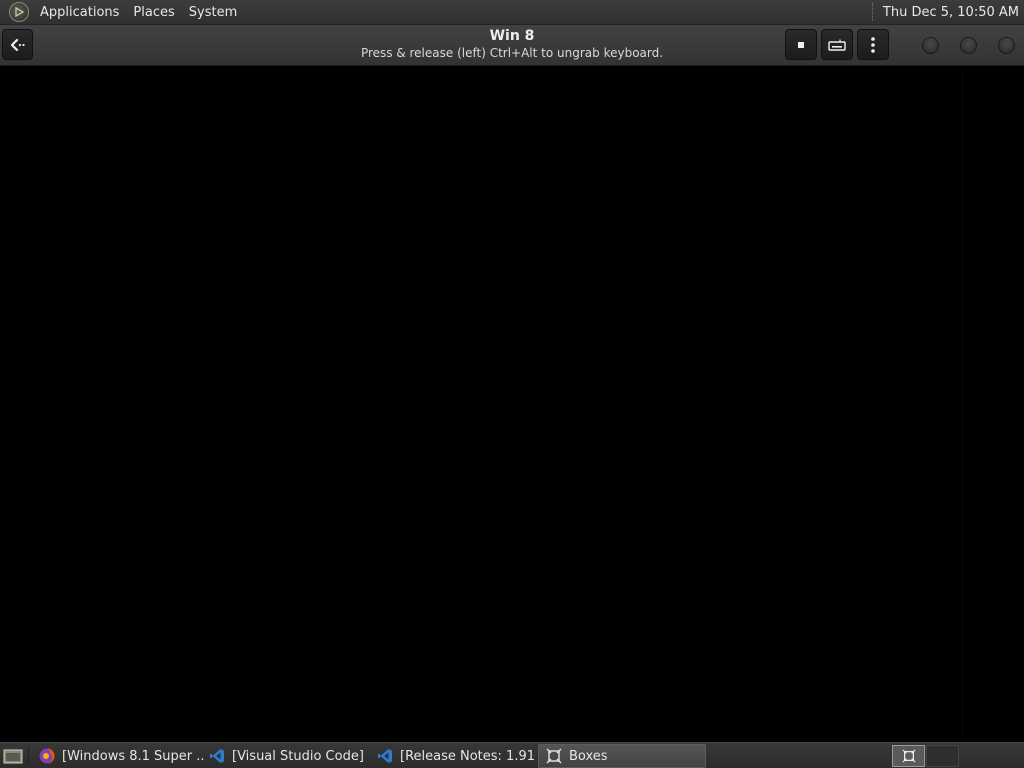 The width and height of the screenshot is (1024, 768). Describe the element at coordinates (28, 756) in the screenshot. I see `taskbar-separator` at that location.